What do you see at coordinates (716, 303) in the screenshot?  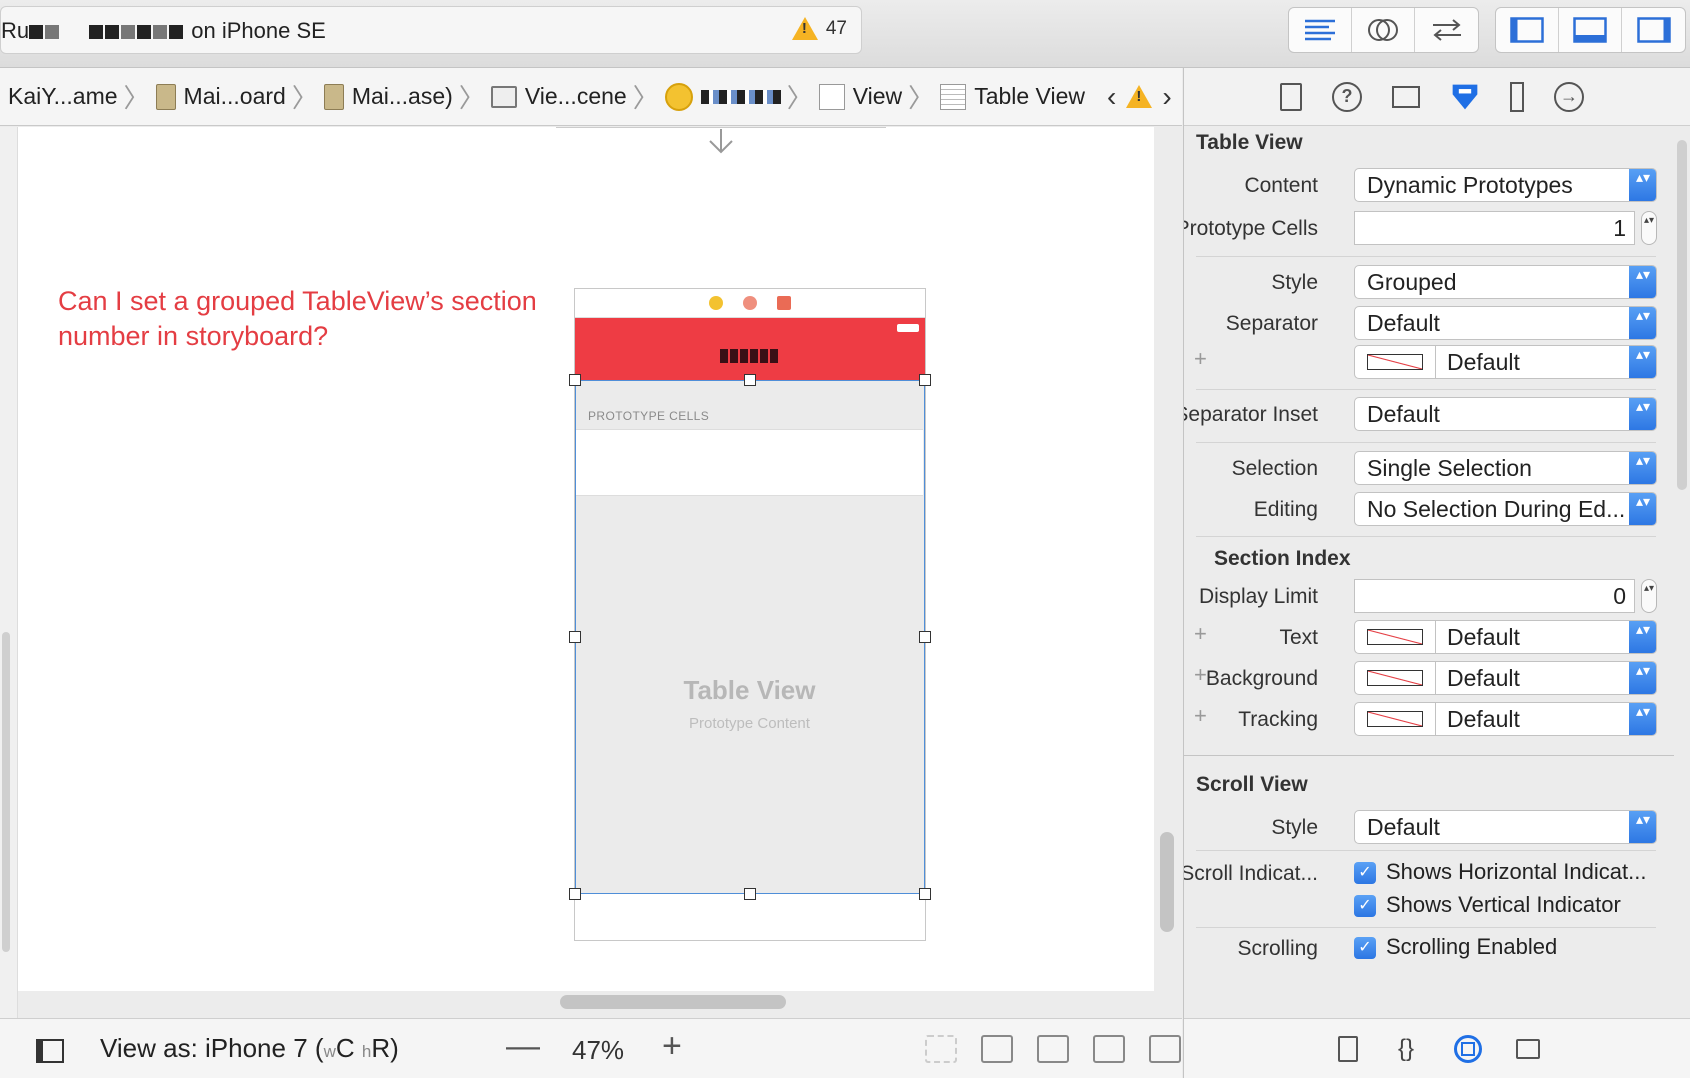 I see `view-controller-icon` at bounding box center [716, 303].